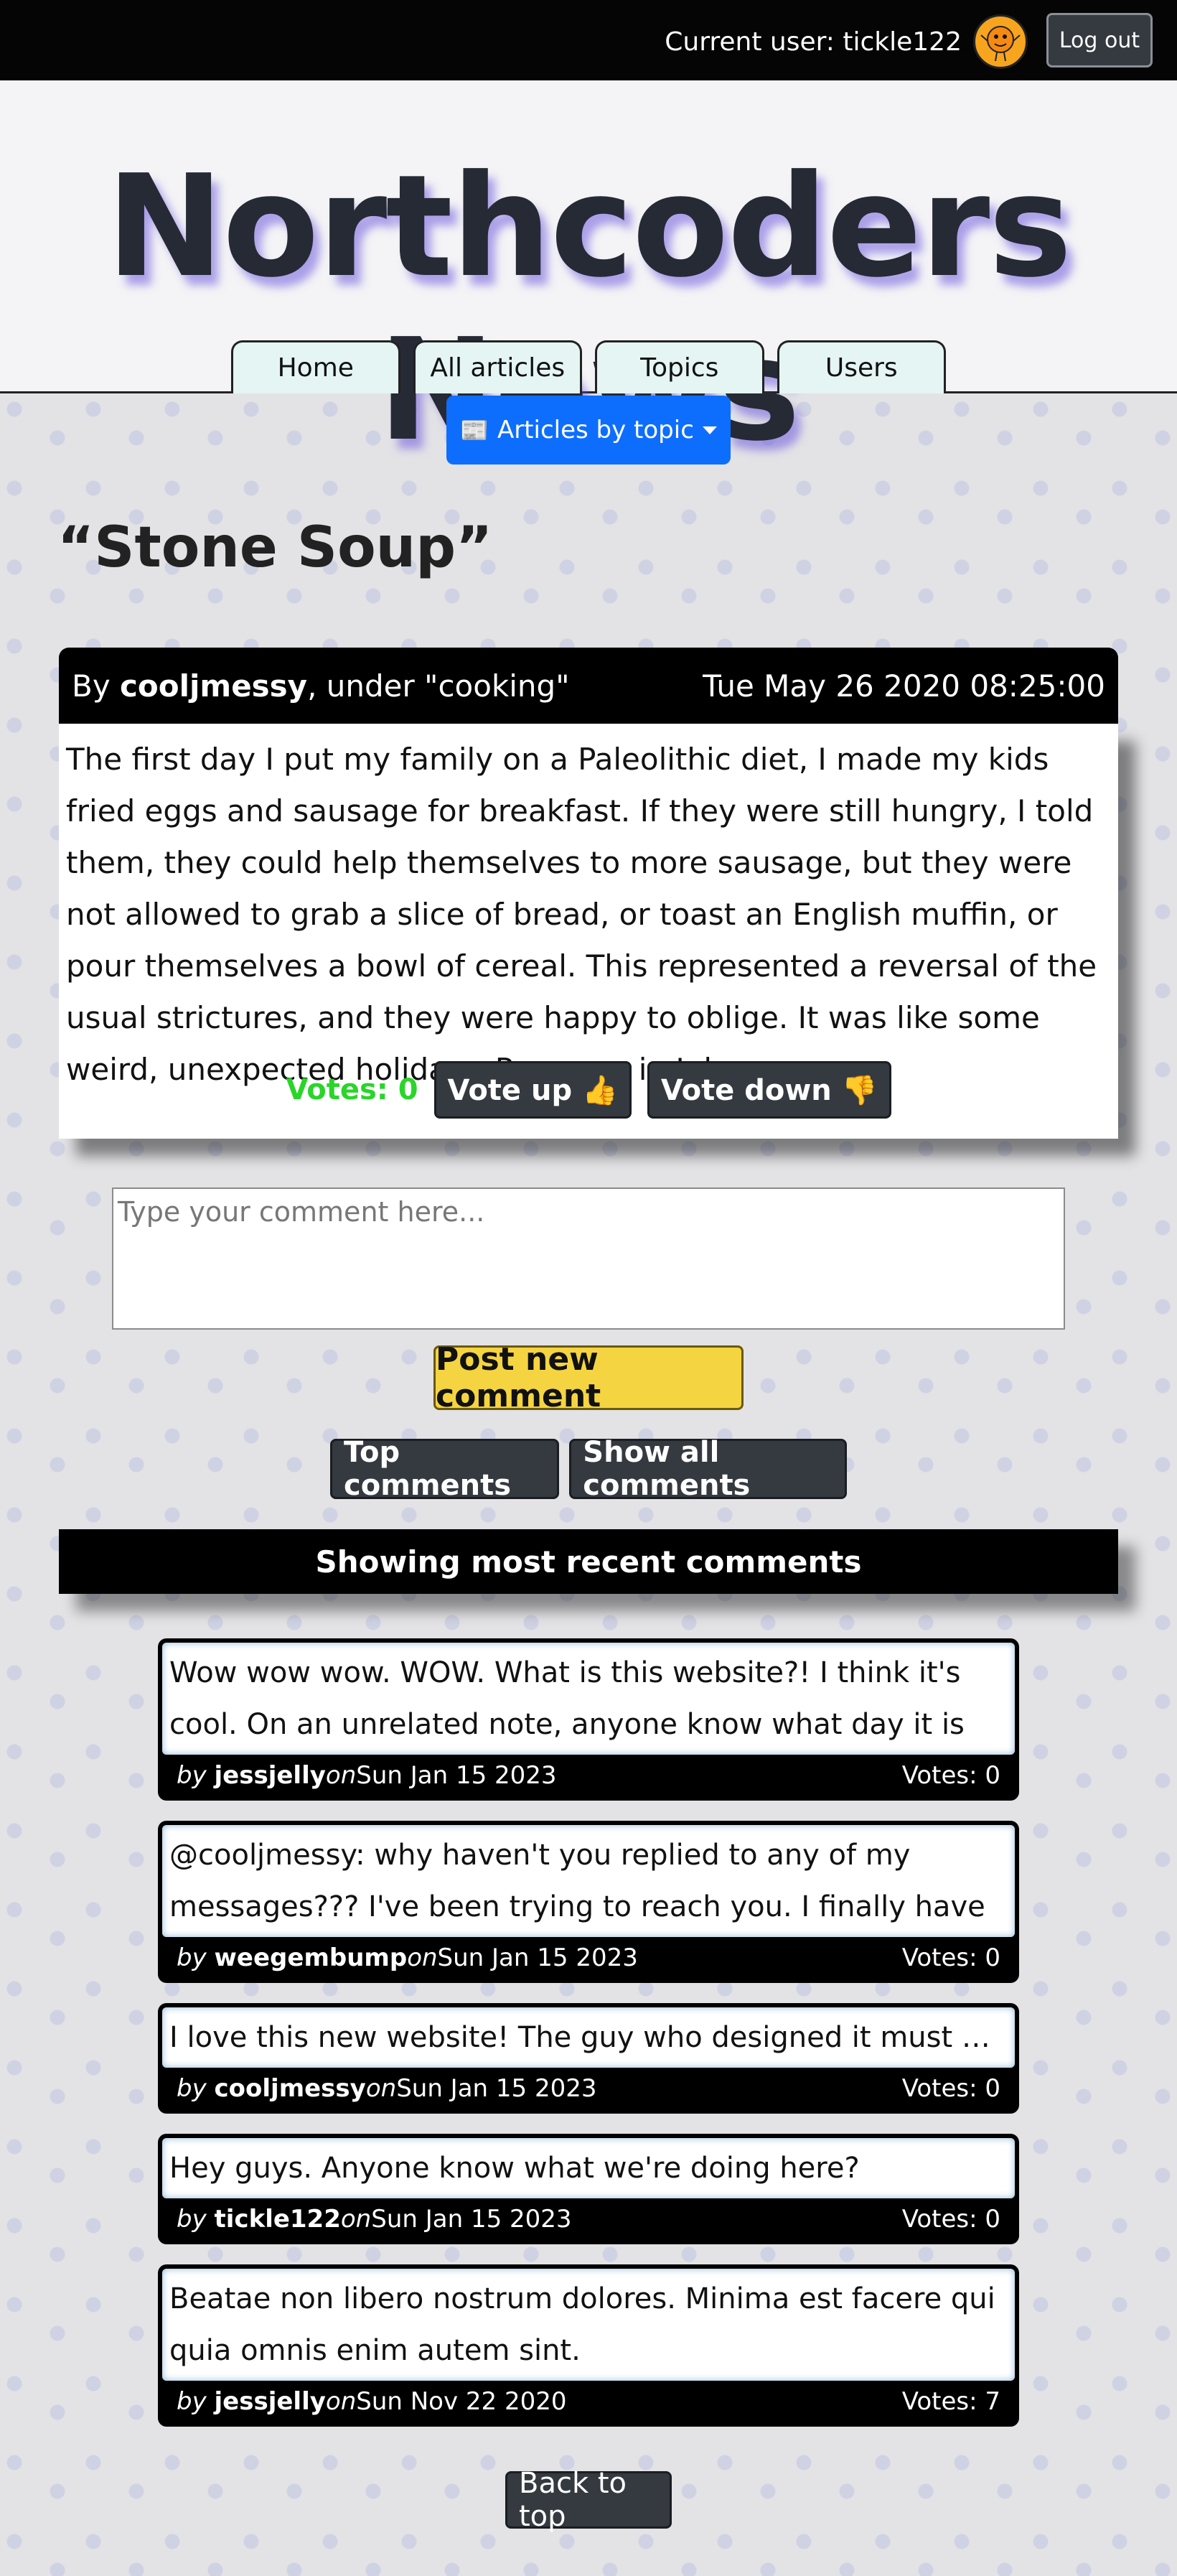  I want to click on comment-meta: by weegembumponSun Jan 15 2023, so click(408, 1957).